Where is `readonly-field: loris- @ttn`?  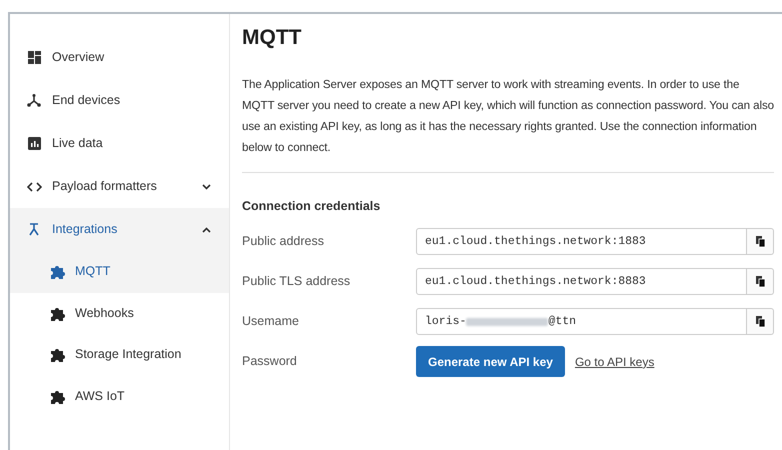 readonly-field: loris- @ttn is located at coordinates (581, 322).